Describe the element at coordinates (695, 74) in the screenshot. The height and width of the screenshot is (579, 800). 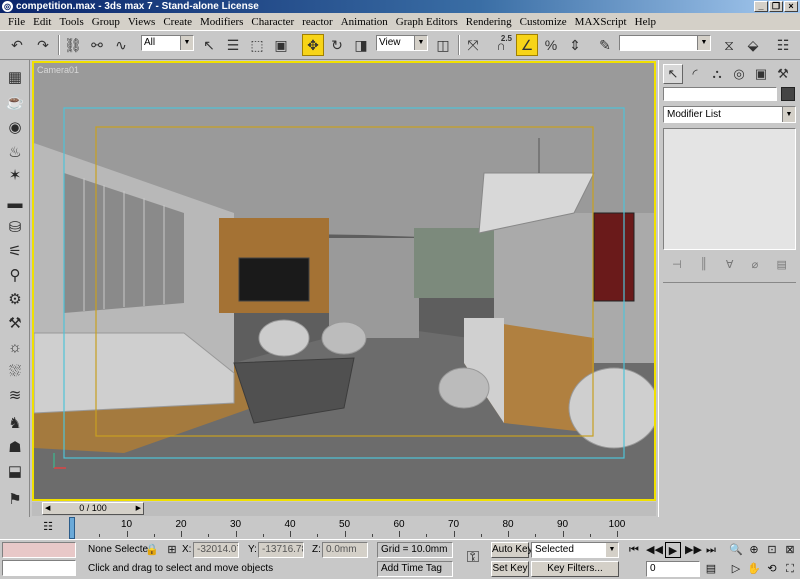
I see `modify-tab-icon: ◜` at that location.